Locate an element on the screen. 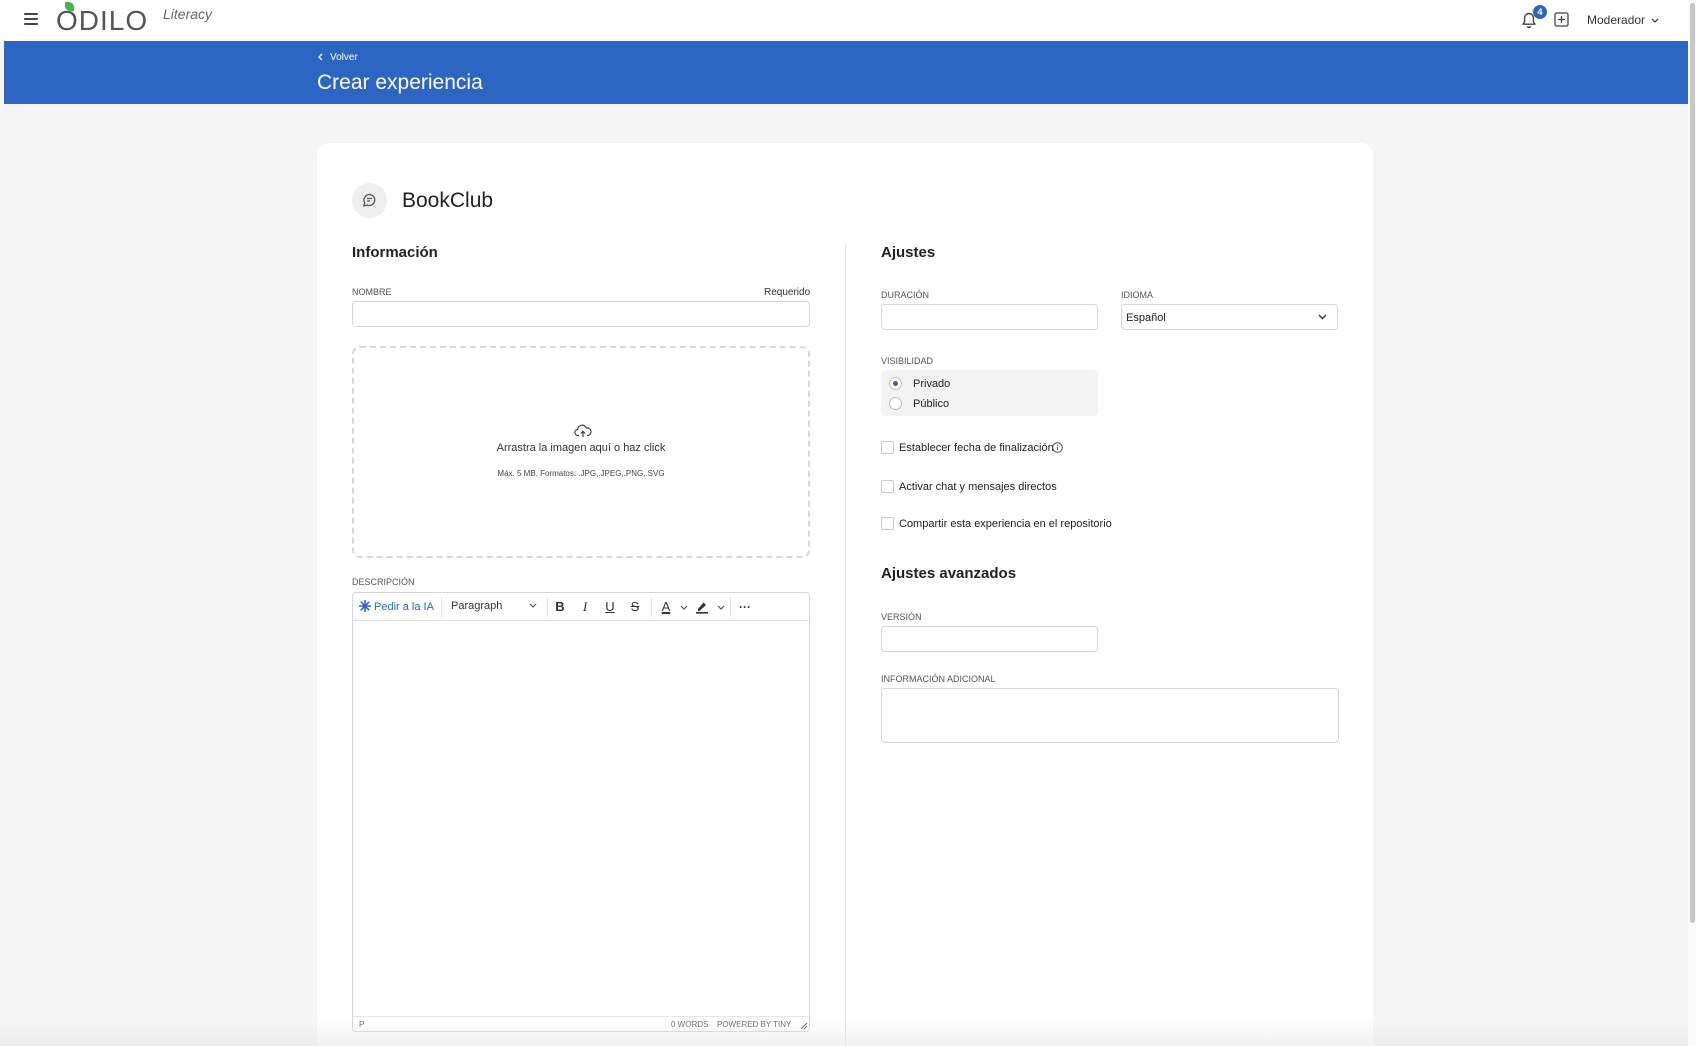  experience-name: BookClub is located at coordinates (448, 200).